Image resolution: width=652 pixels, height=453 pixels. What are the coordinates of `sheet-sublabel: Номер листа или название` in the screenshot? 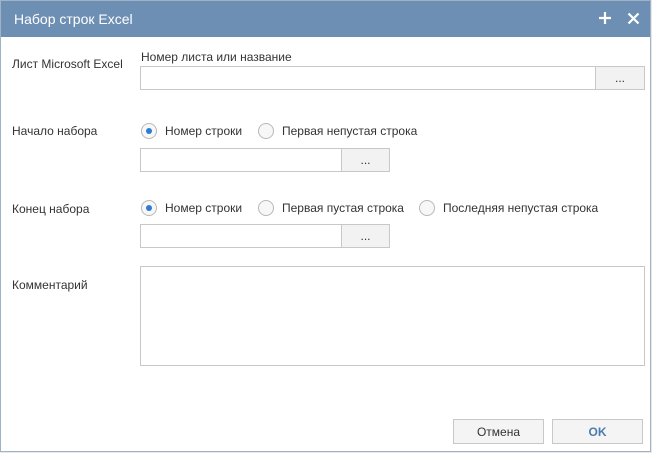 It's located at (216, 57).